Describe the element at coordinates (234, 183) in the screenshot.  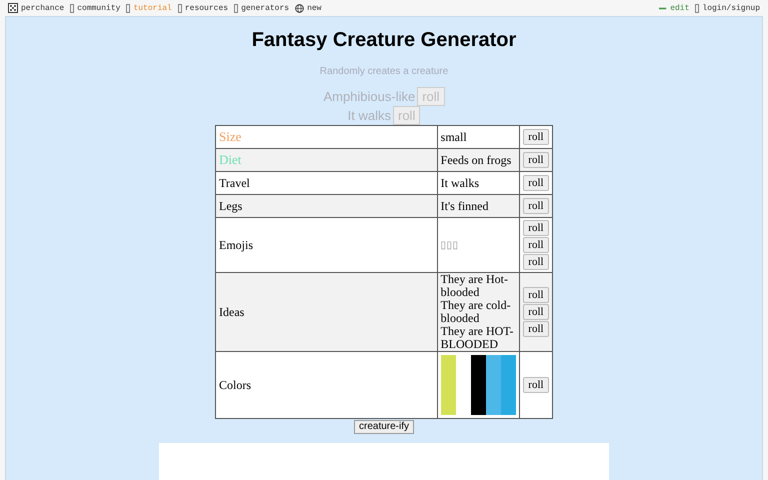
I see `row-label: Travel` at that location.